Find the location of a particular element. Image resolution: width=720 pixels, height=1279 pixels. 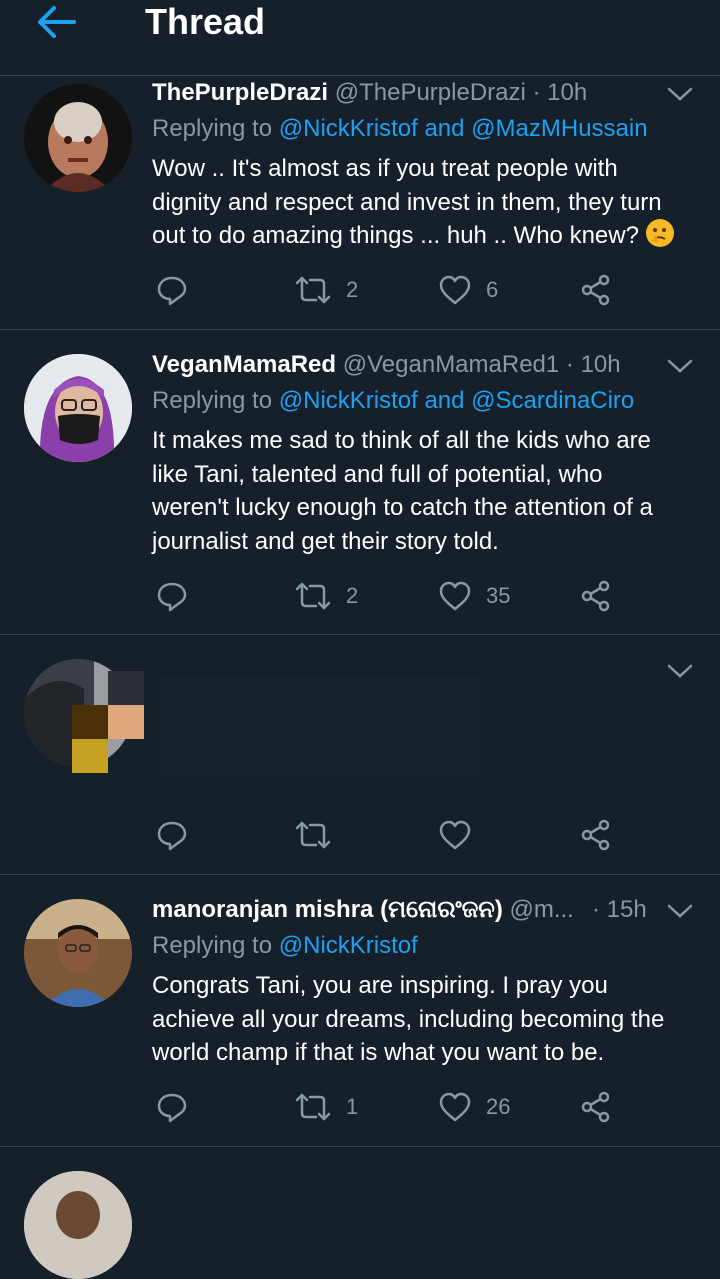

tweet-actions: 2 6 is located at coordinates (387, 290).